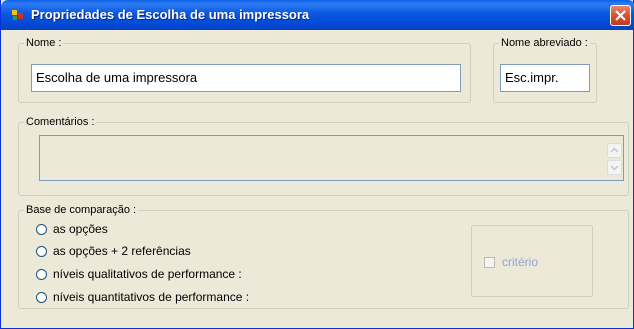 The image size is (634, 329). What do you see at coordinates (147, 274) in the screenshot?
I see `radio-label: níveis qualitativos de performance :` at bounding box center [147, 274].